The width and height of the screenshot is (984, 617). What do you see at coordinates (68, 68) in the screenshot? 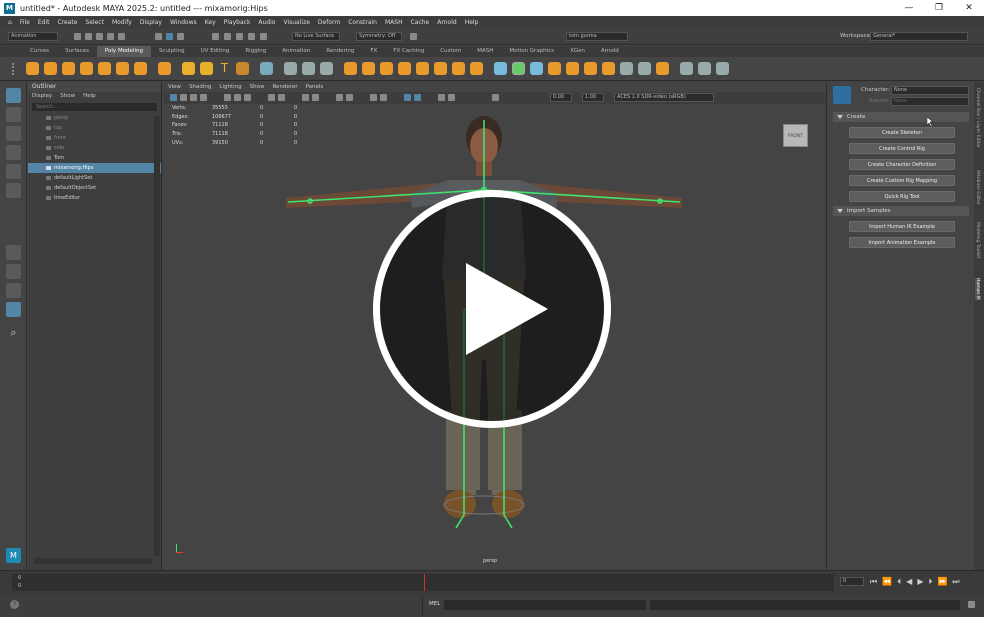
I see `poly-cylinder-icon` at bounding box center [68, 68].